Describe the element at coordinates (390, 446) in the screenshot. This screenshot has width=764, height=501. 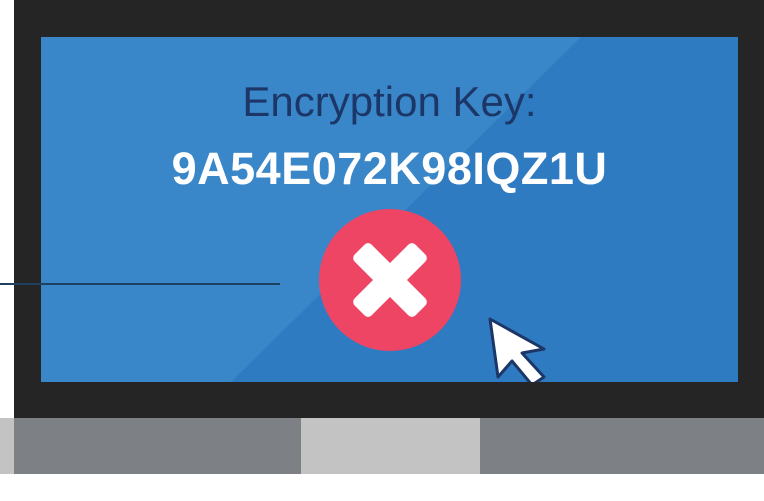
I see `stand-neck` at that location.